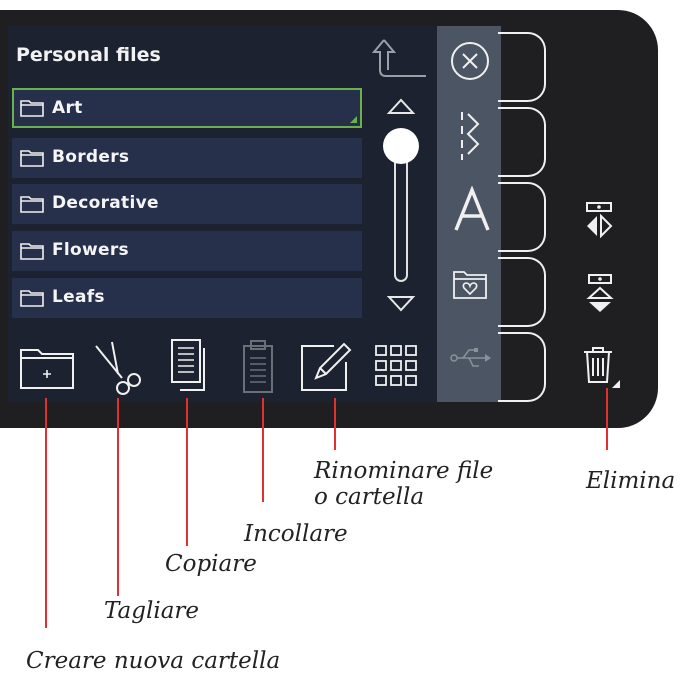 This screenshot has width=683, height=675. Describe the element at coordinates (470, 284) in the screenshot. I see `personal-files-icon` at that location.